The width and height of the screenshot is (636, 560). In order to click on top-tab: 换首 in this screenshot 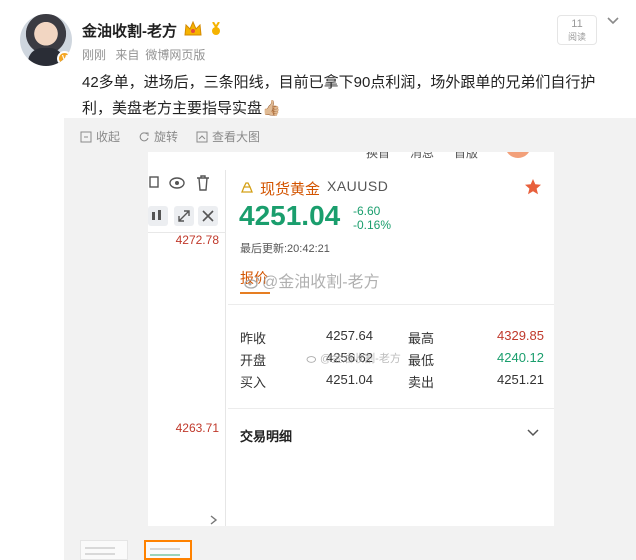, I will do `click(378, 156)`.